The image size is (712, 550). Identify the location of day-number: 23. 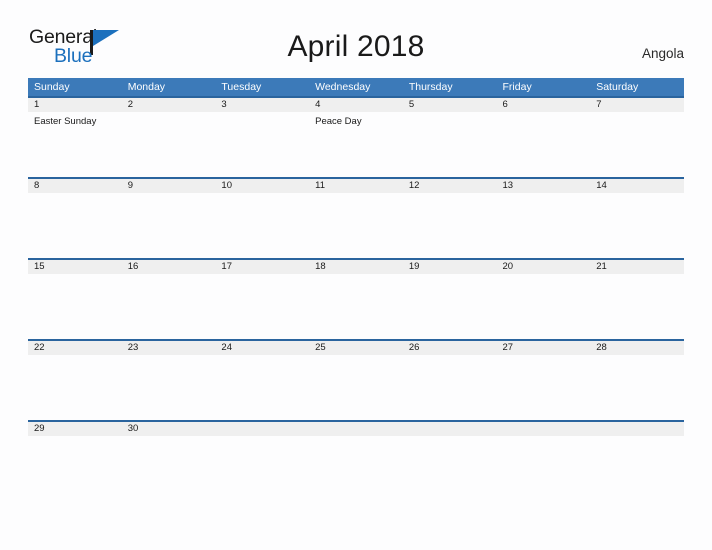
(169, 348).